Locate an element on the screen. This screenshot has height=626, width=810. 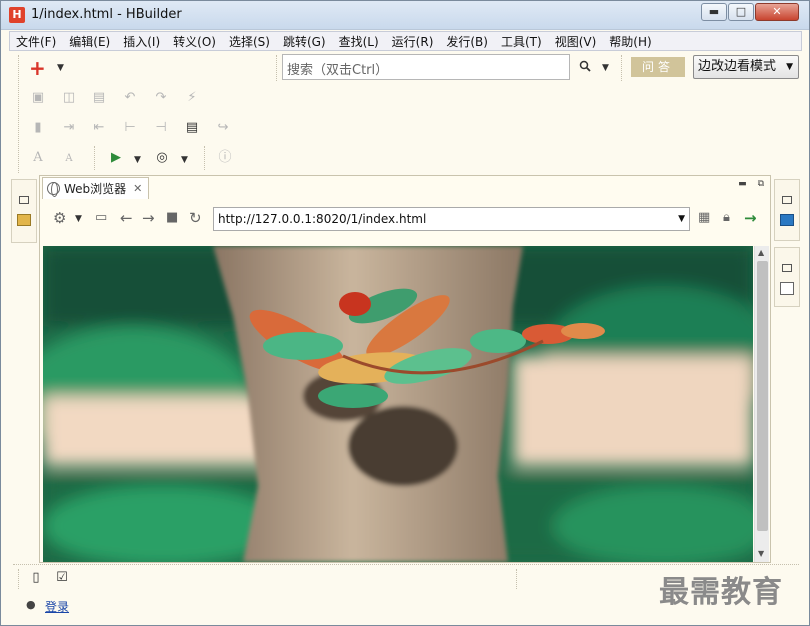
maximize-button: □ is located at coordinates (741, 12).